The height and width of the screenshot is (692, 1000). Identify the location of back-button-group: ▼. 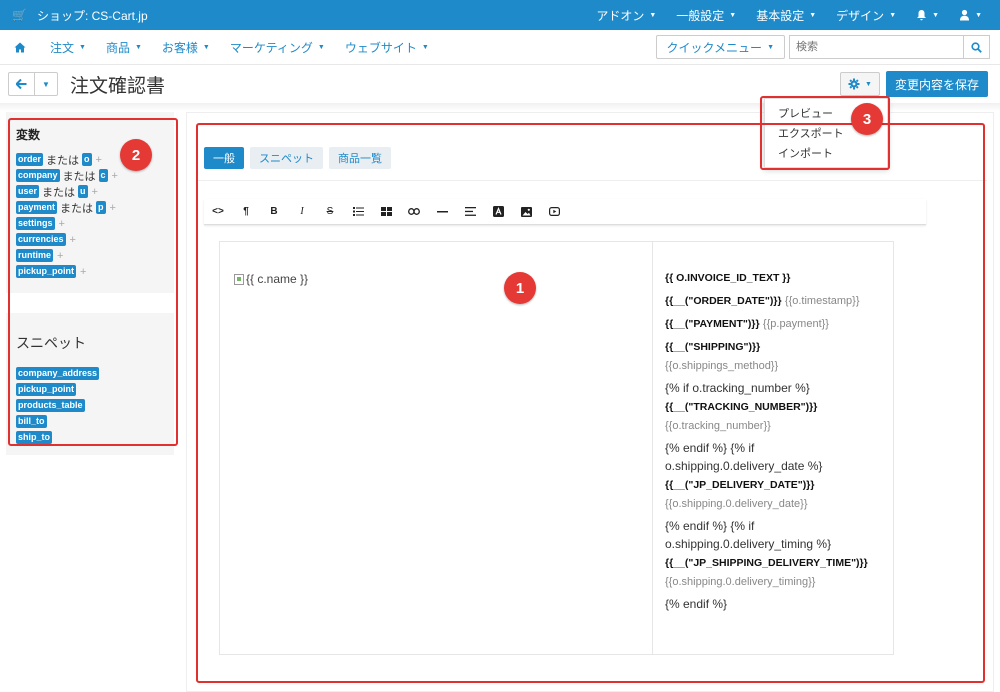
(33, 84).